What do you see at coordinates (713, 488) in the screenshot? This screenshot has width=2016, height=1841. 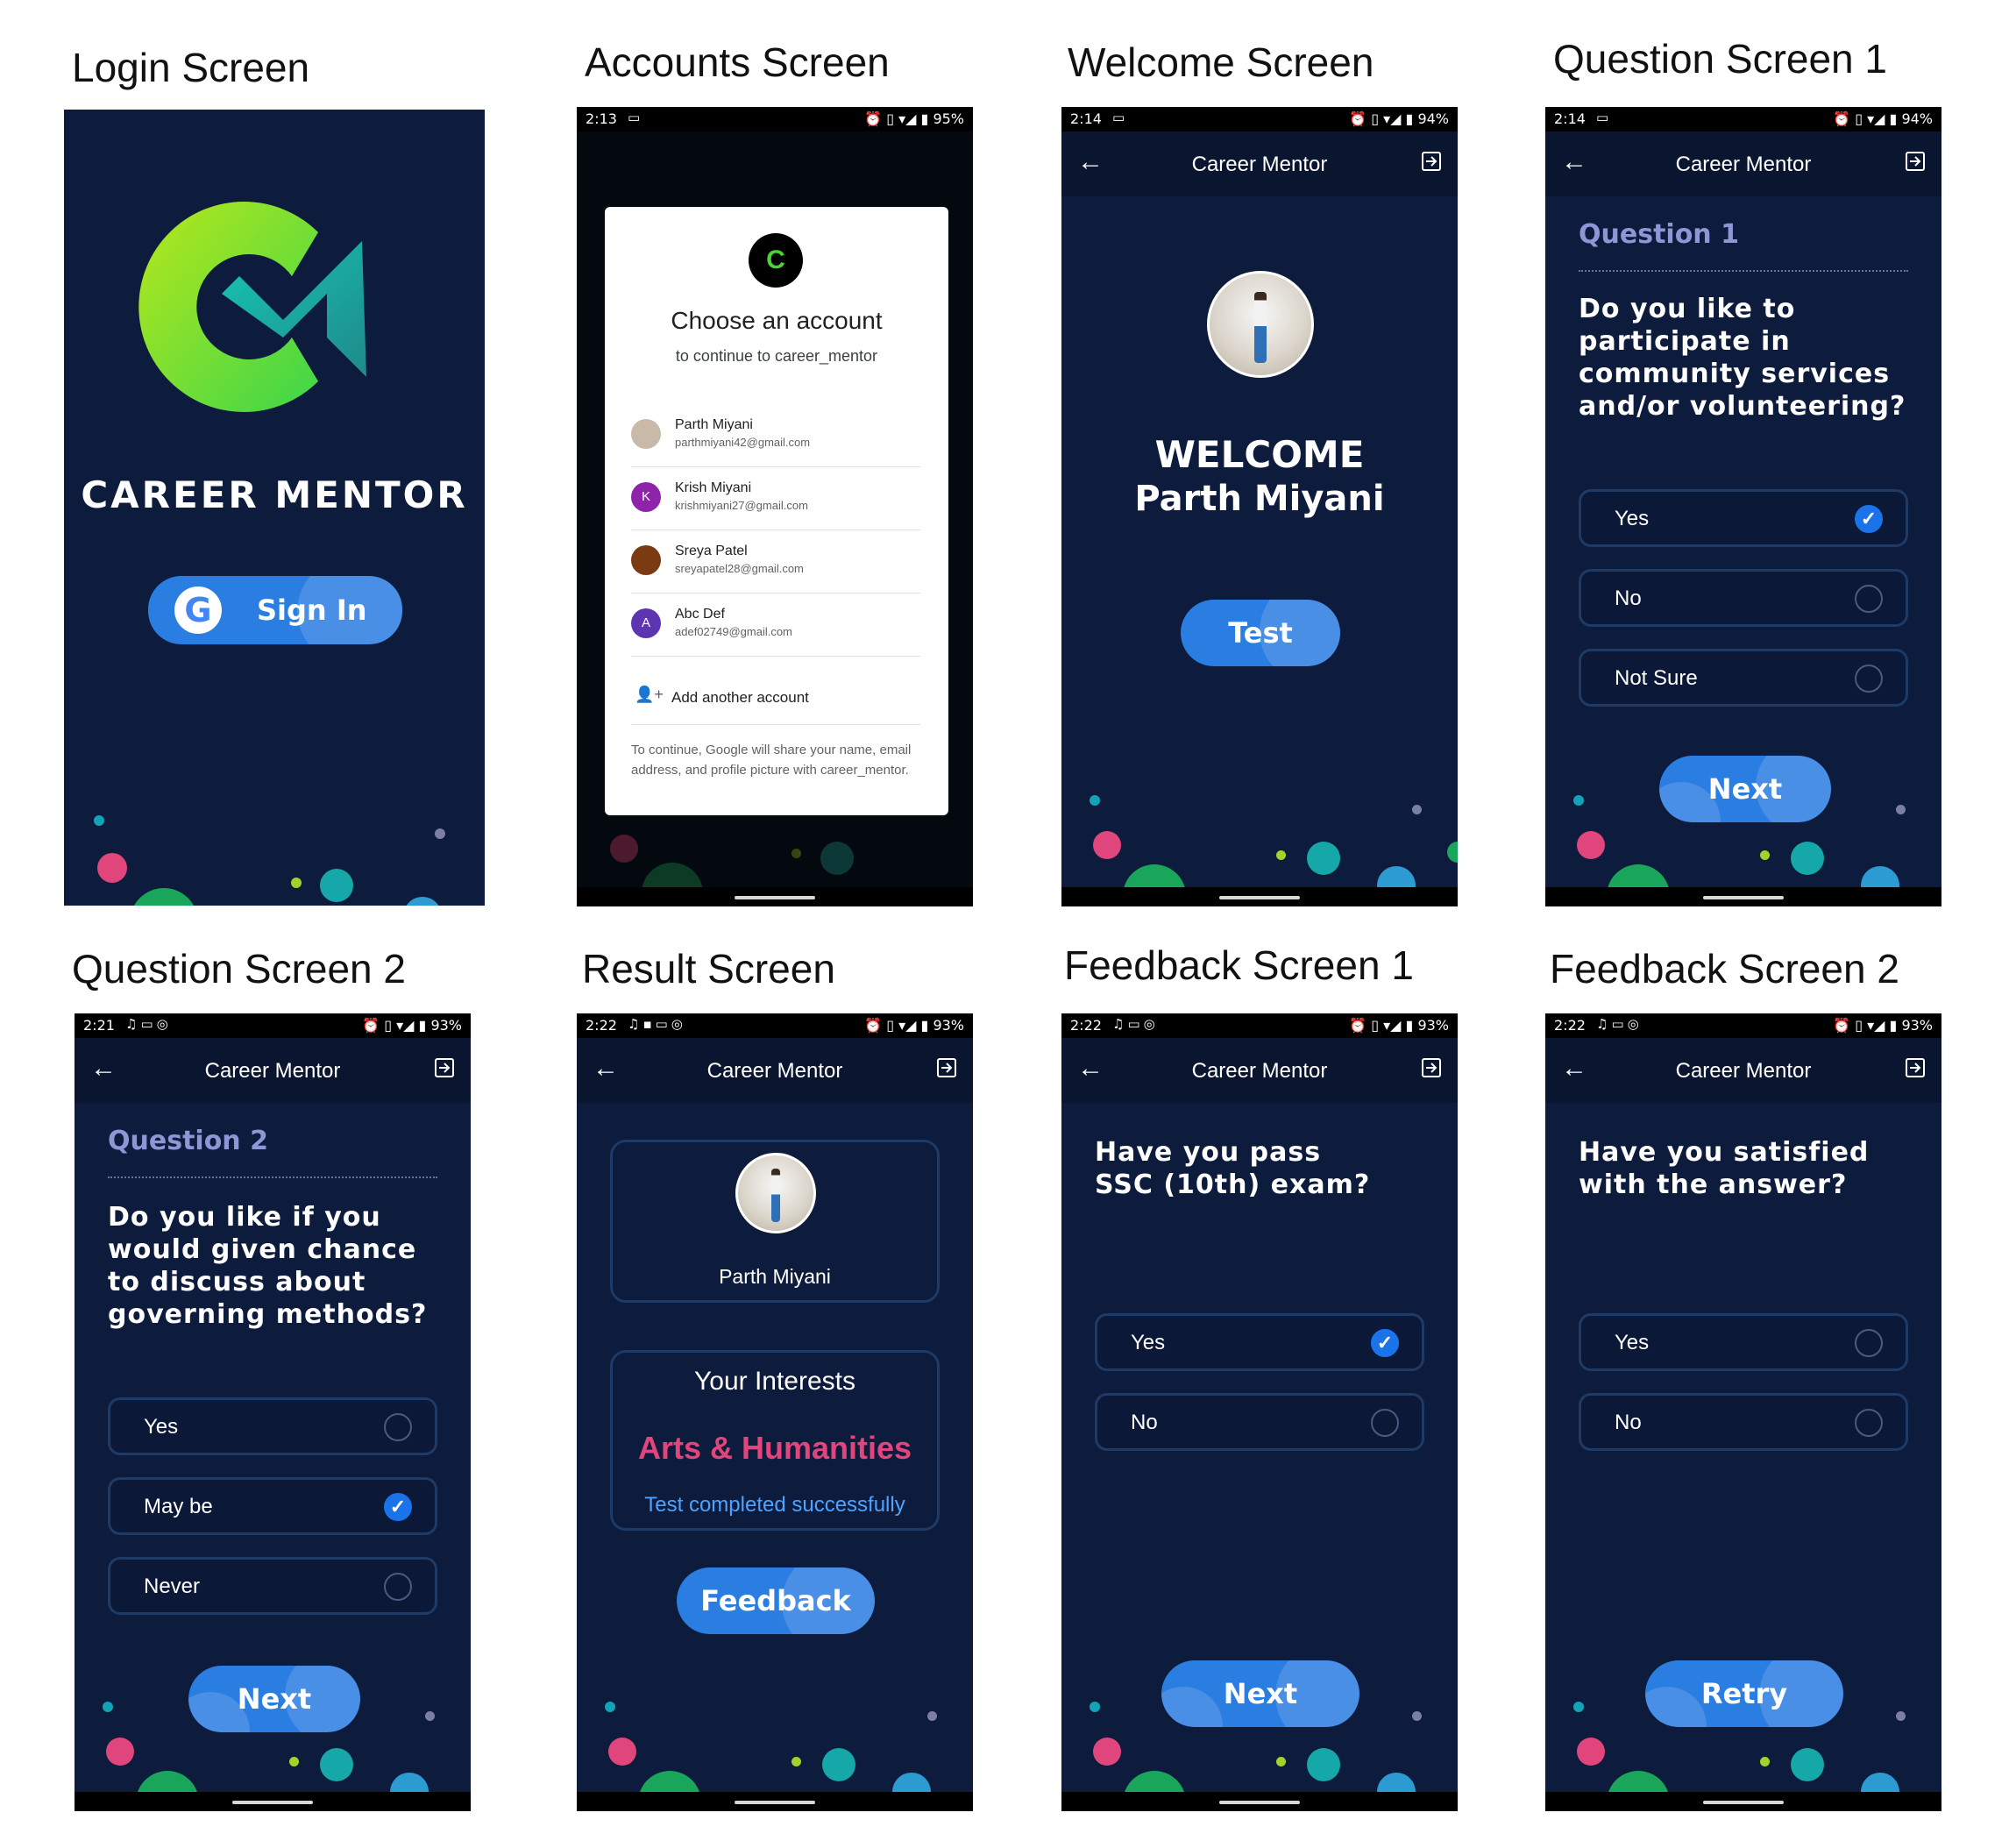 I see `account-name: Krish Miyani` at bounding box center [713, 488].